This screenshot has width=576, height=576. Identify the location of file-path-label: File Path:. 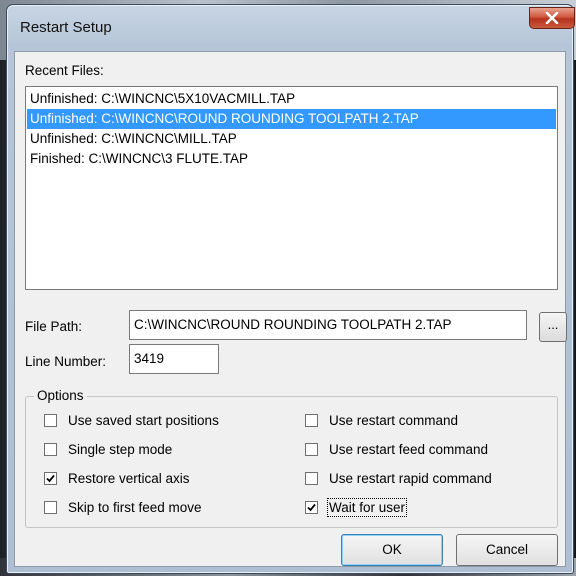
(54, 326).